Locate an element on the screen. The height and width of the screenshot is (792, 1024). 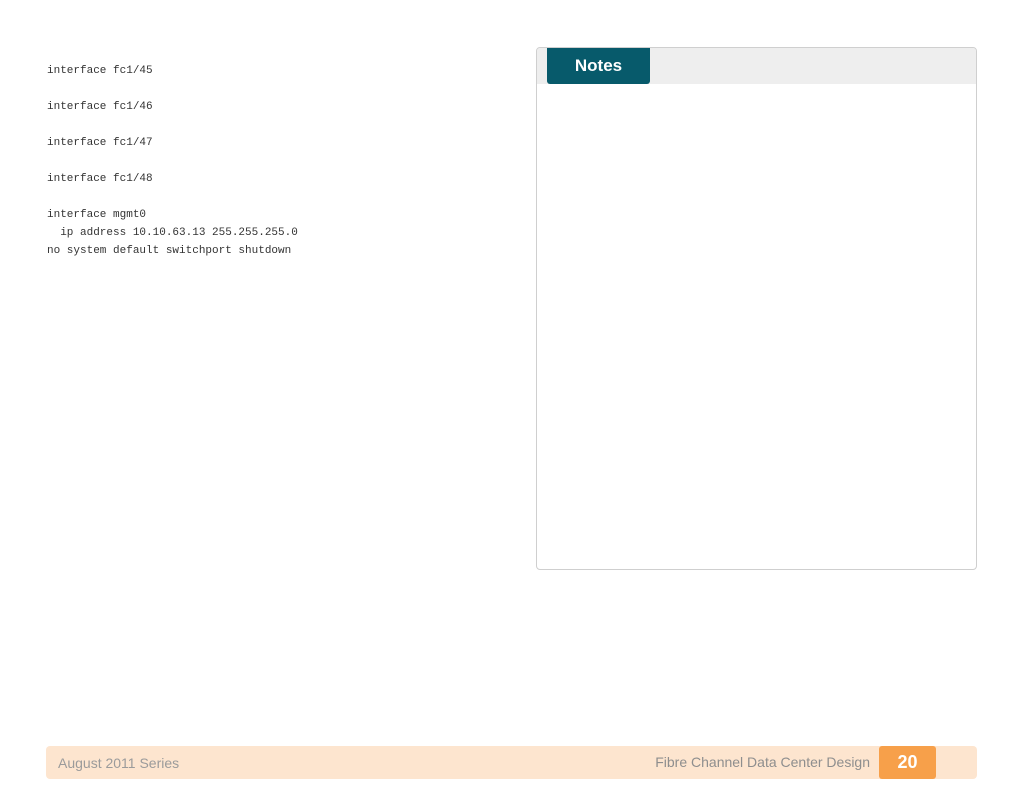
page-number-badge: 20 is located at coordinates (907, 762).